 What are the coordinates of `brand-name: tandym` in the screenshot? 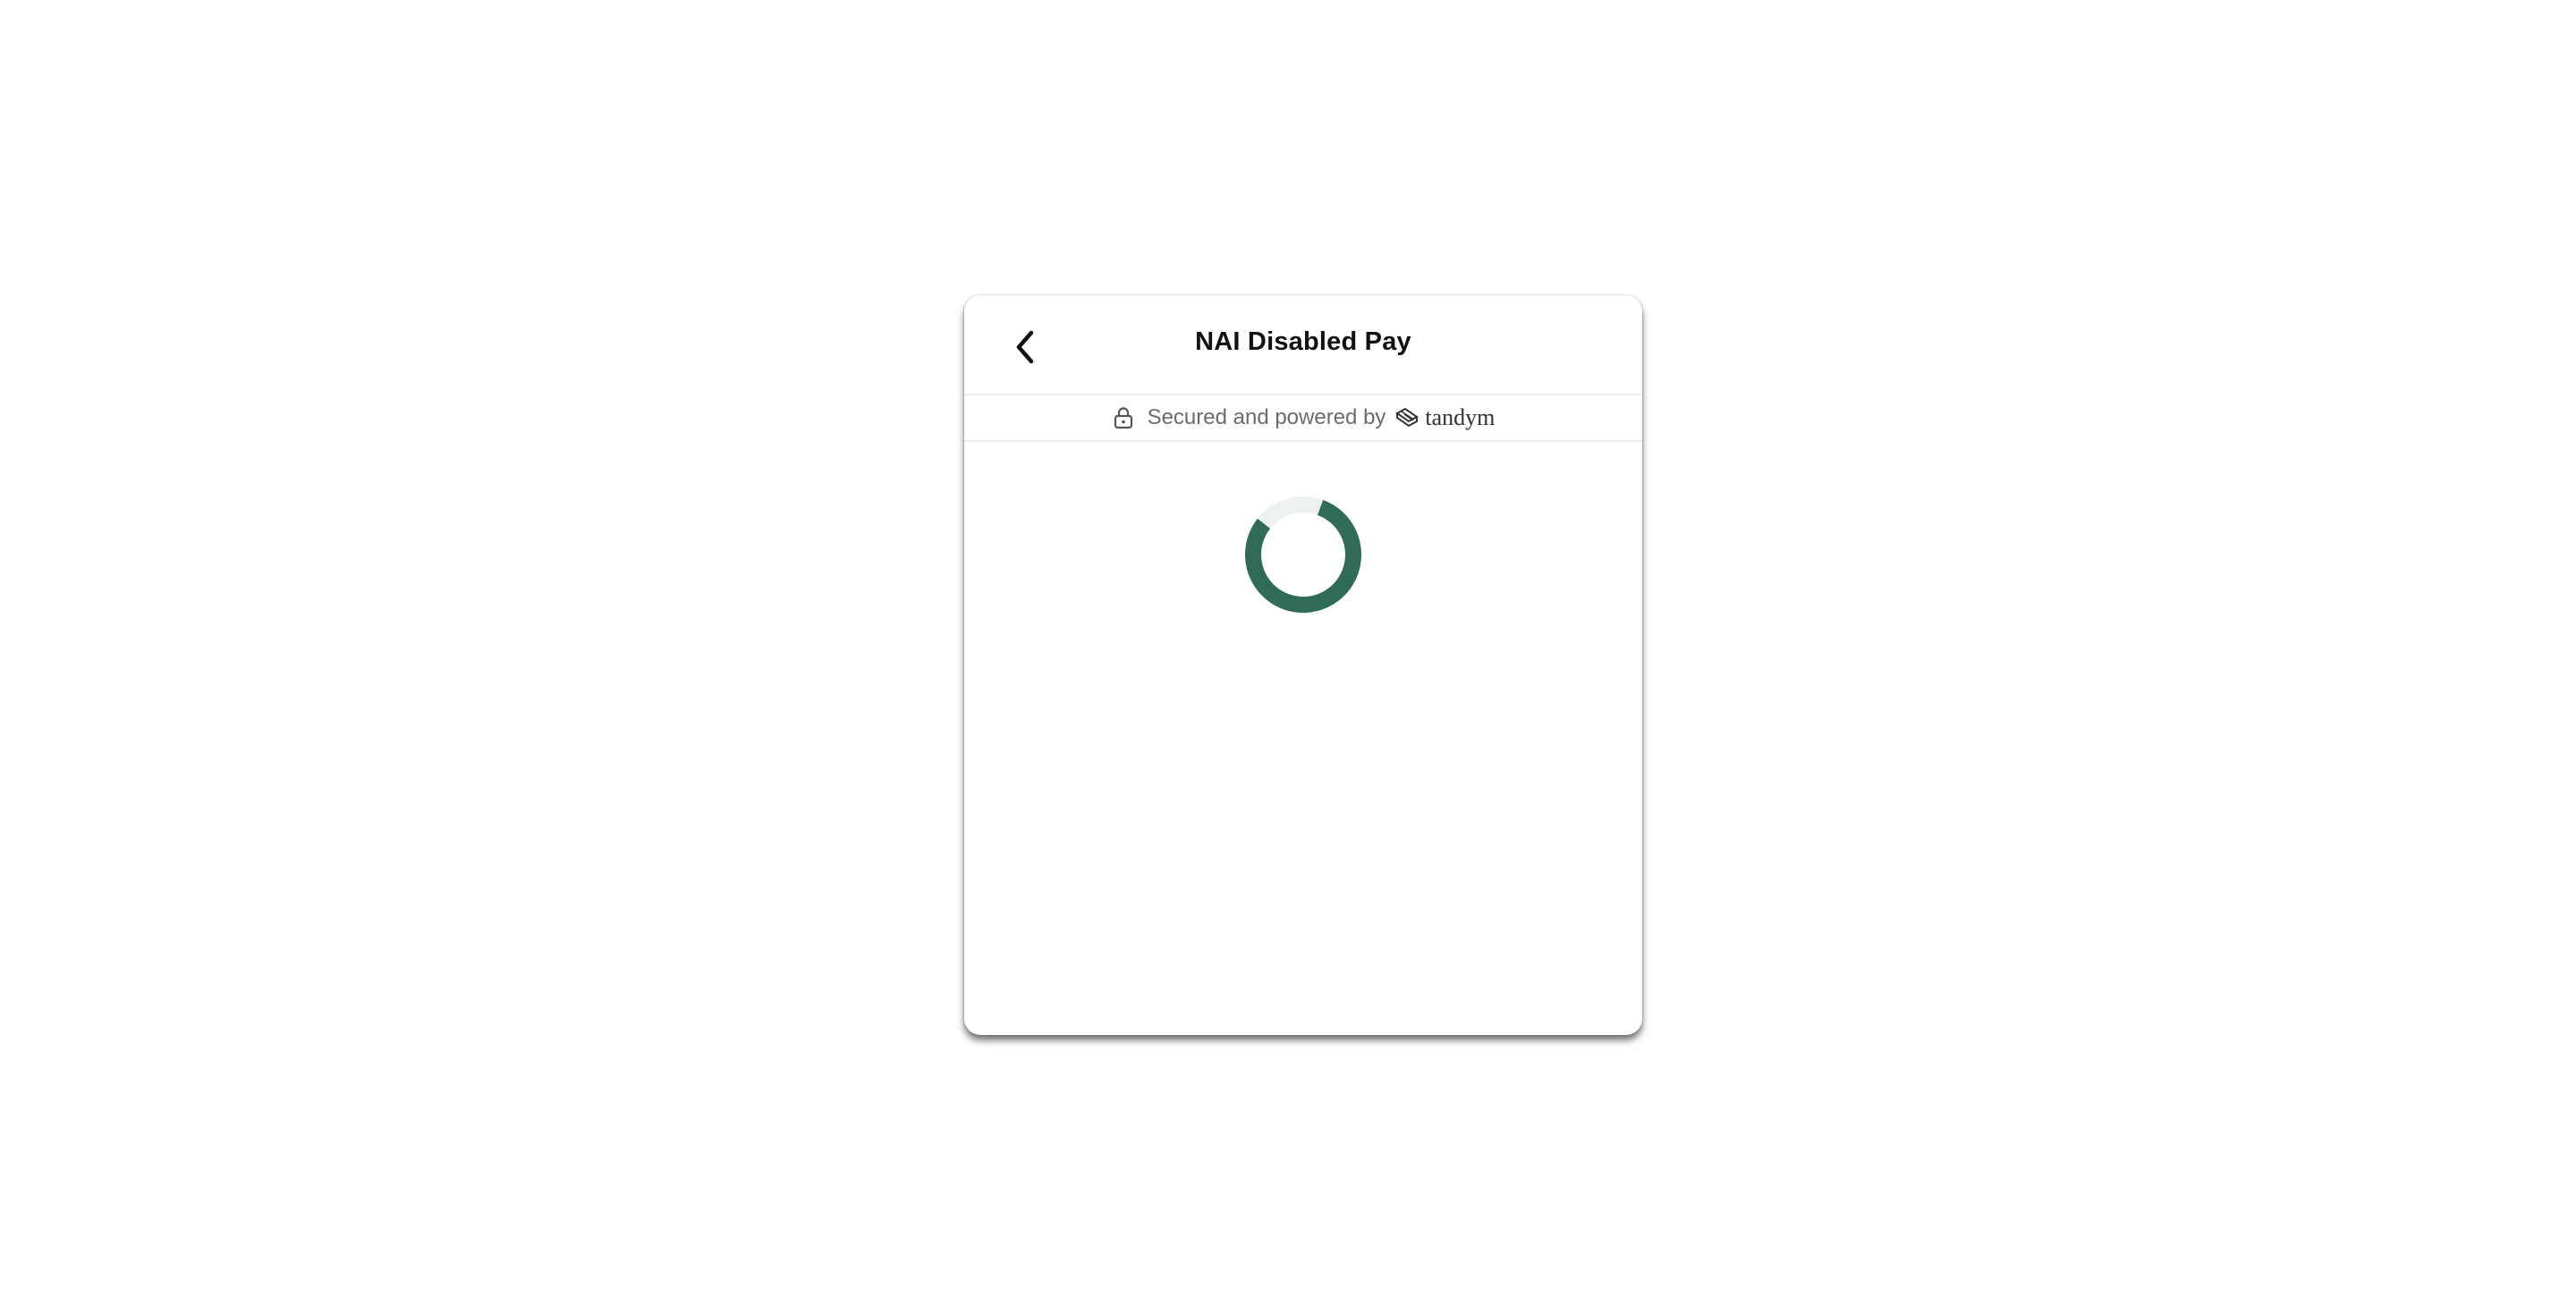 It's located at (1460, 417).